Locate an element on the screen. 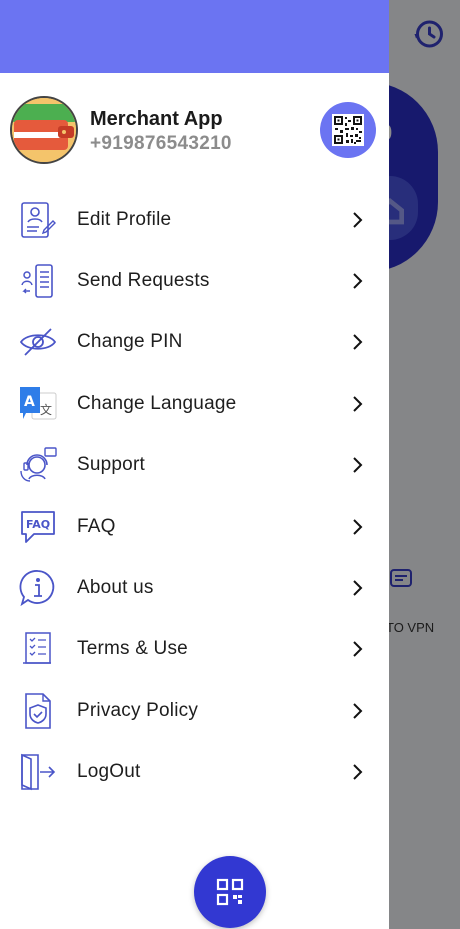 This screenshot has width=460, height=929. menu-item-change-language: 文 A Change Language is located at coordinates (194, 403).